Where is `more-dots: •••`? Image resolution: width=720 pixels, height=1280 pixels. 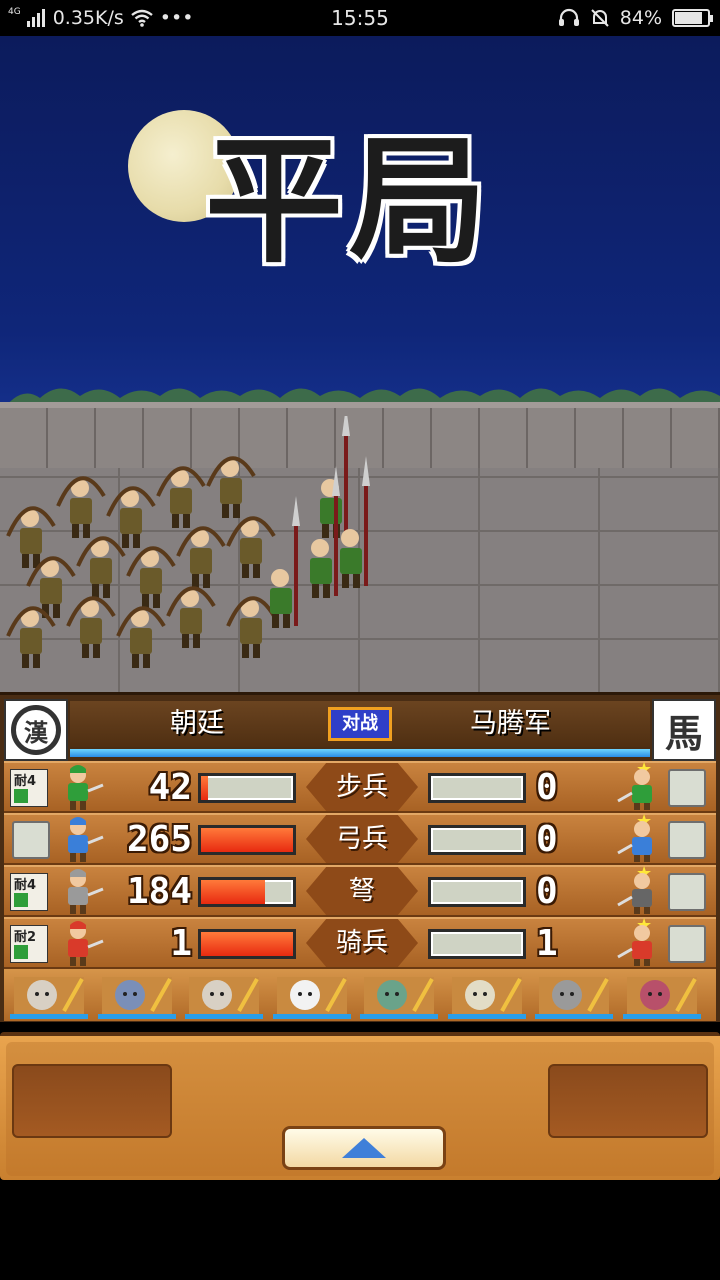
more-dots: ••• is located at coordinates (176, 18).